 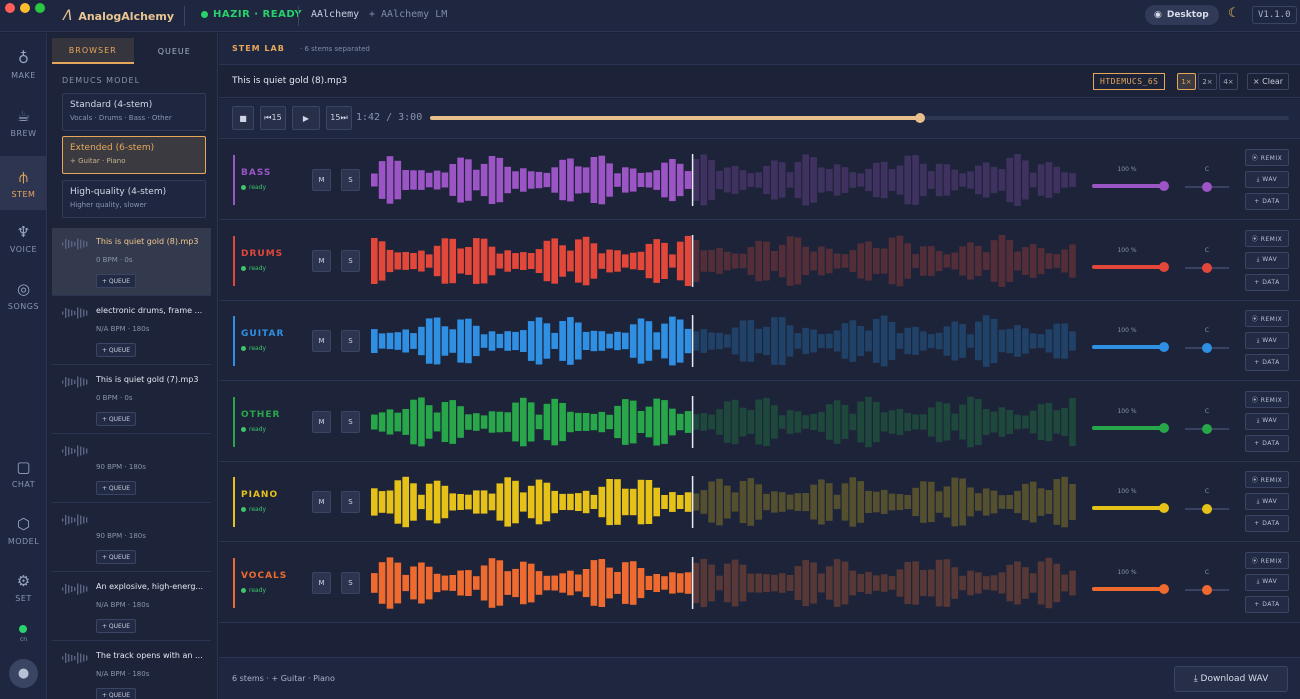 I want to click on download-wav-button: ⤓ Download WAV, so click(x=1231, y=679).